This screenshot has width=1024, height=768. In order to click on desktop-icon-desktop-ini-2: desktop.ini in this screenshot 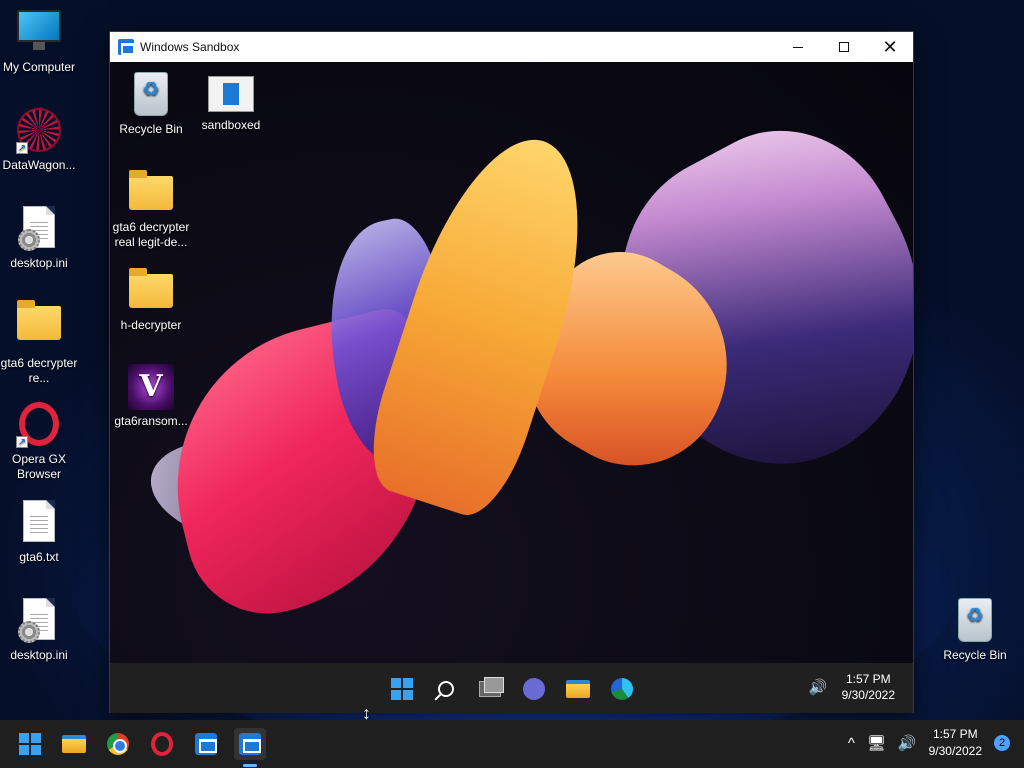, I will do `click(39, 630)`.